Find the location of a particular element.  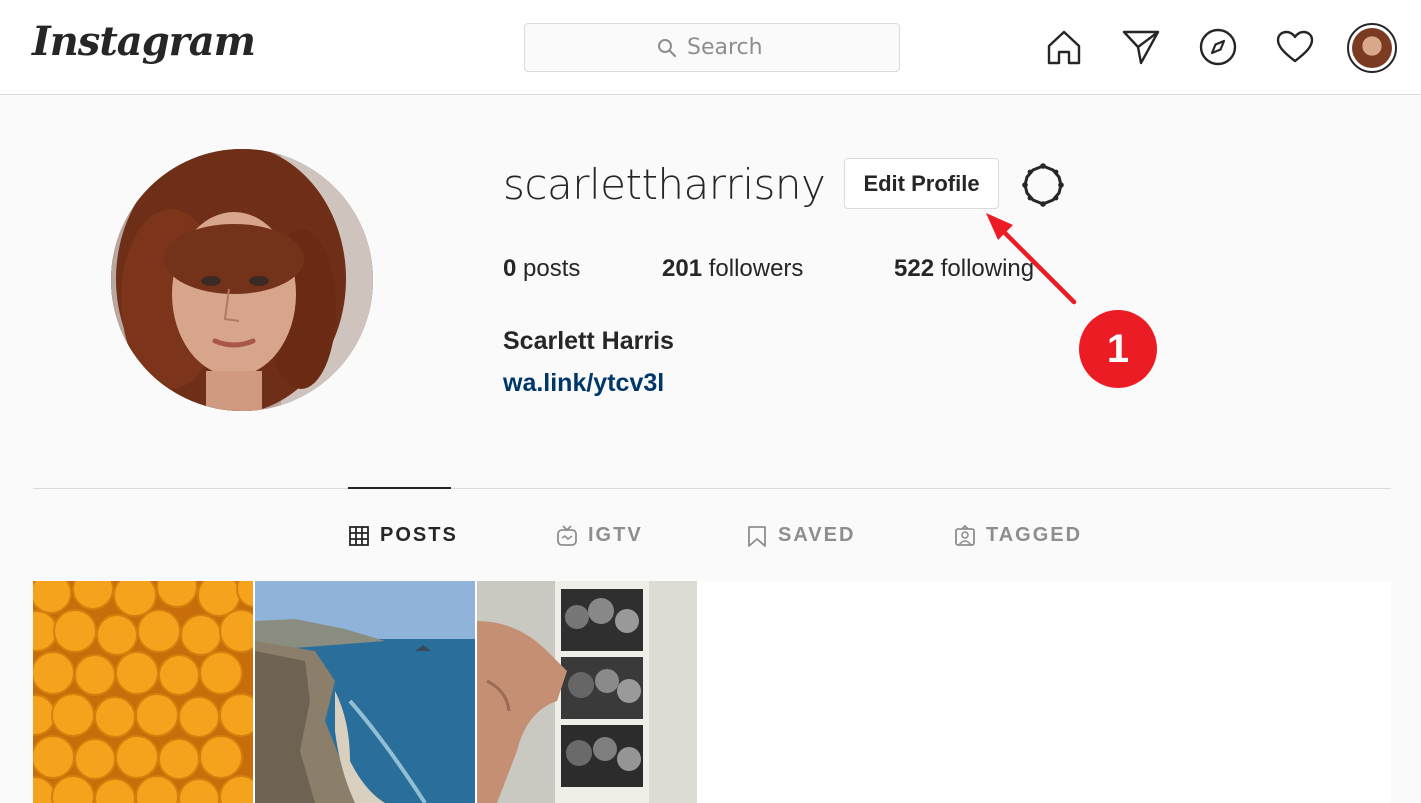

bookmark-icon is located at coordinates (757, 536).